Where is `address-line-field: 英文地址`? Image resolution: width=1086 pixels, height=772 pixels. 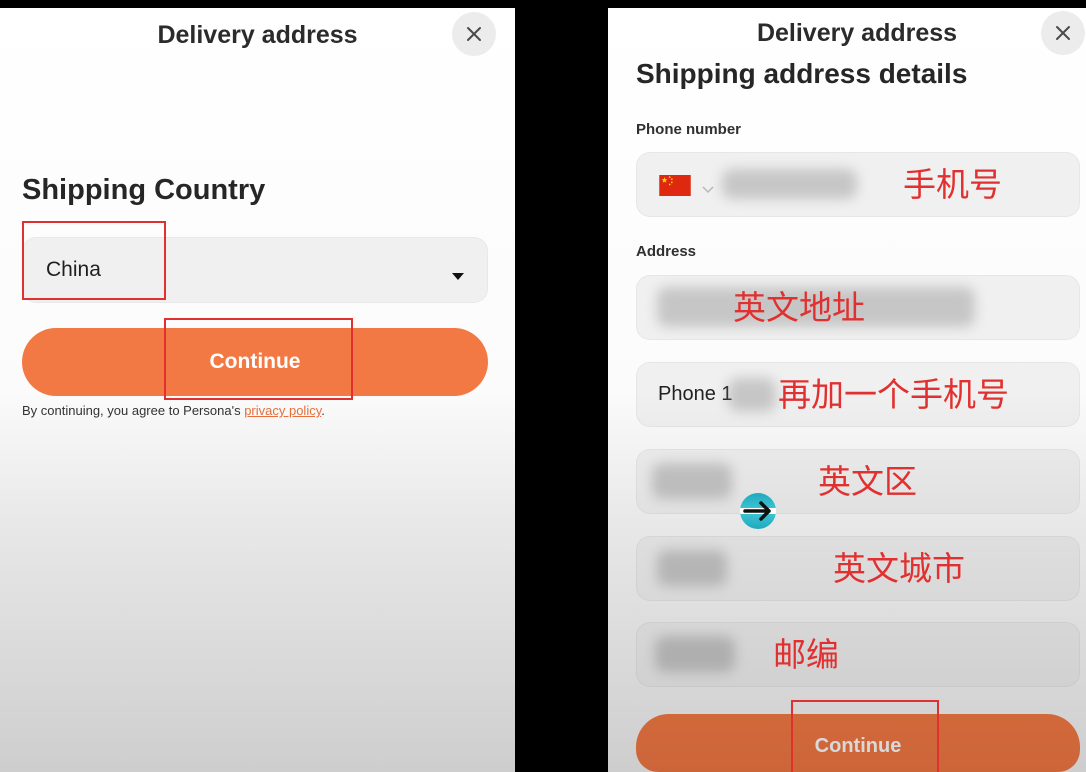
address-line-field: 英文地址 is located at coordinates (858, 307).